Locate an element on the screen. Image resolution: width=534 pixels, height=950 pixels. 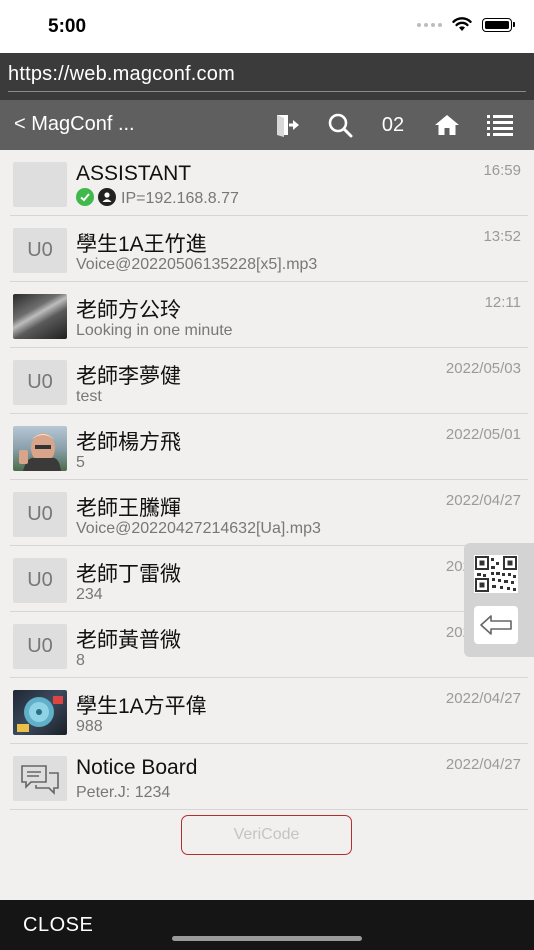
count-badge: 02 is located at coordinates (393, 125).